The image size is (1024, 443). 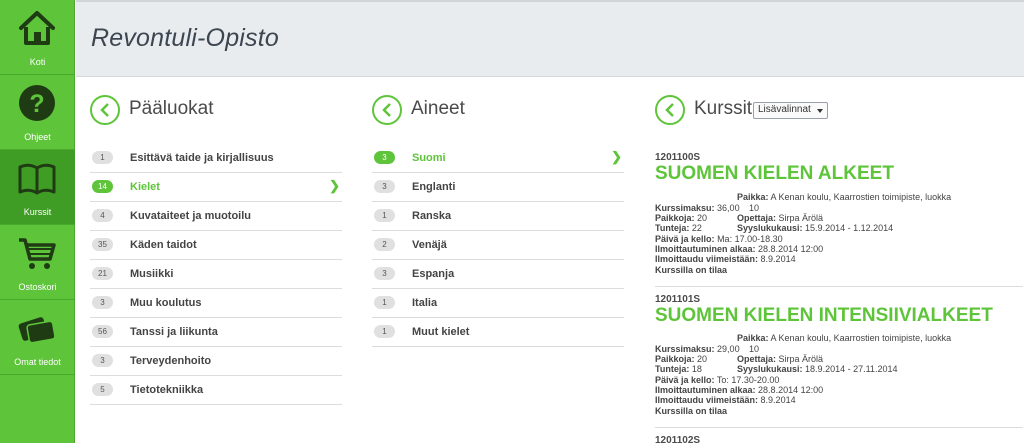 I want to click on course-divider, so click(x=839, y=427).